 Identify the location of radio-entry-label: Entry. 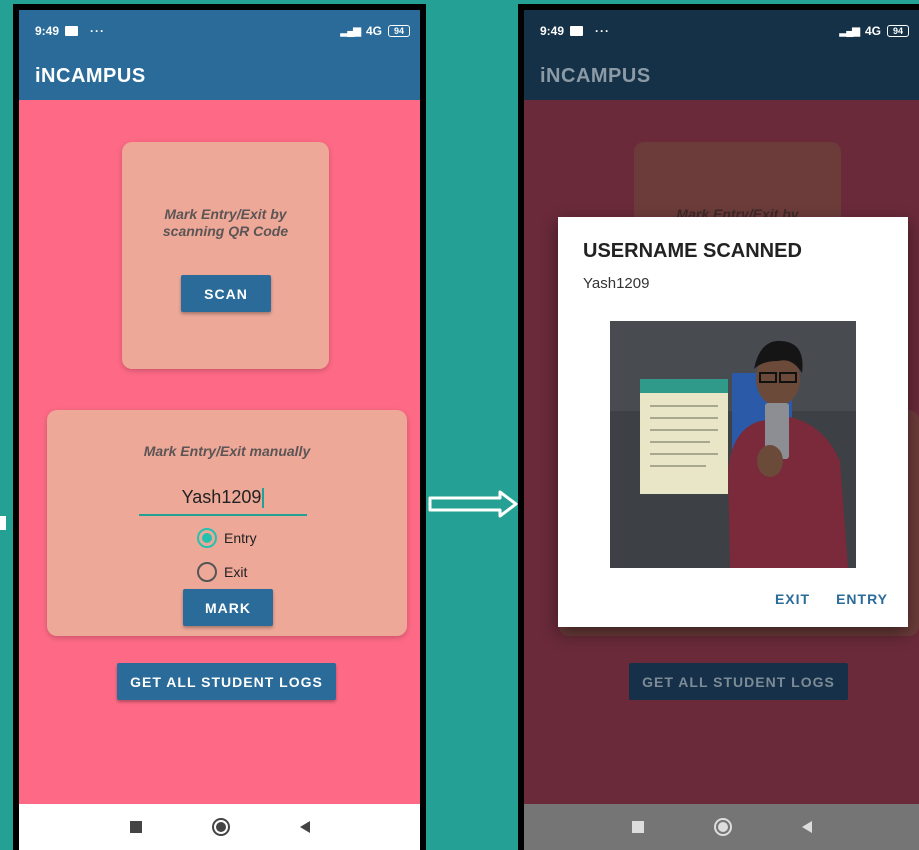
(240, 538).